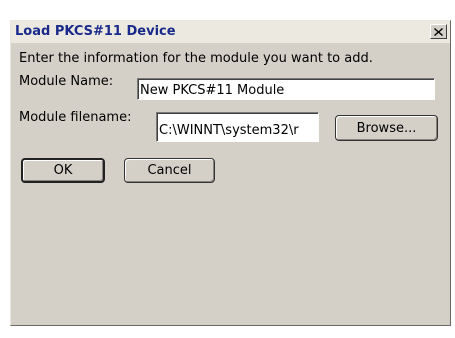  I want to click on module-filename-label: Module filename:, so click(75, 117).